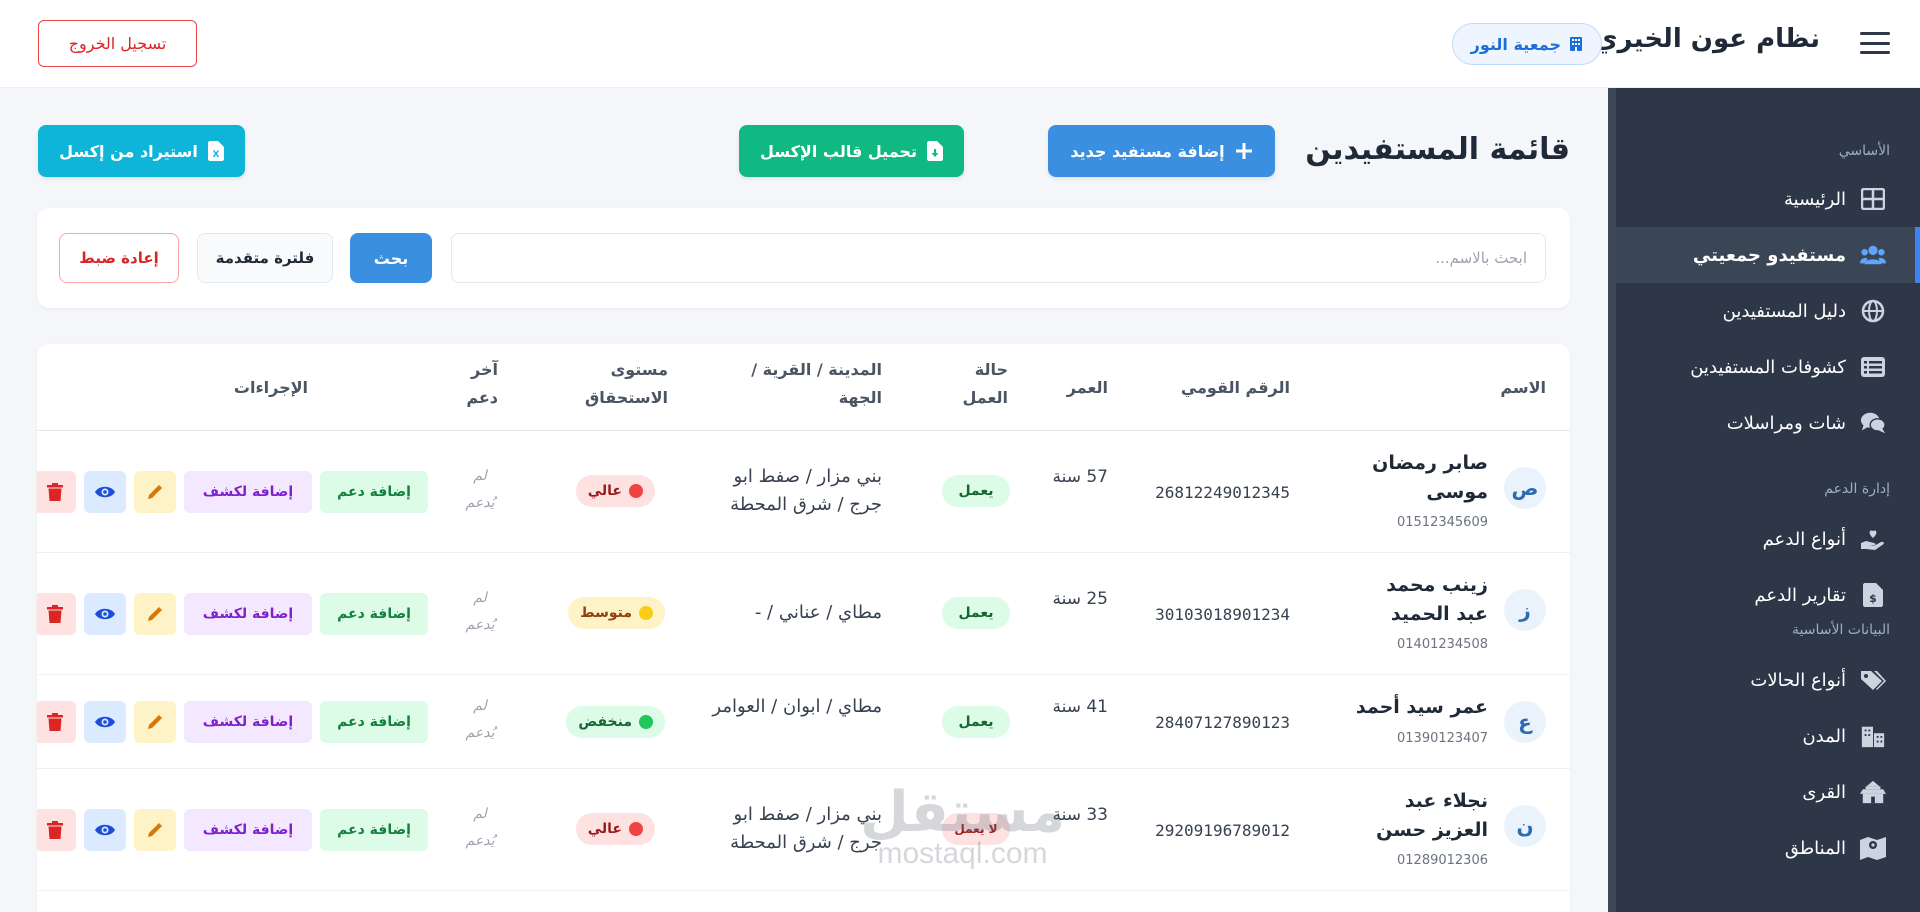 This screenshot has height=912, width=1920. I want to click on th-line: الجهة, so click(860, 397).